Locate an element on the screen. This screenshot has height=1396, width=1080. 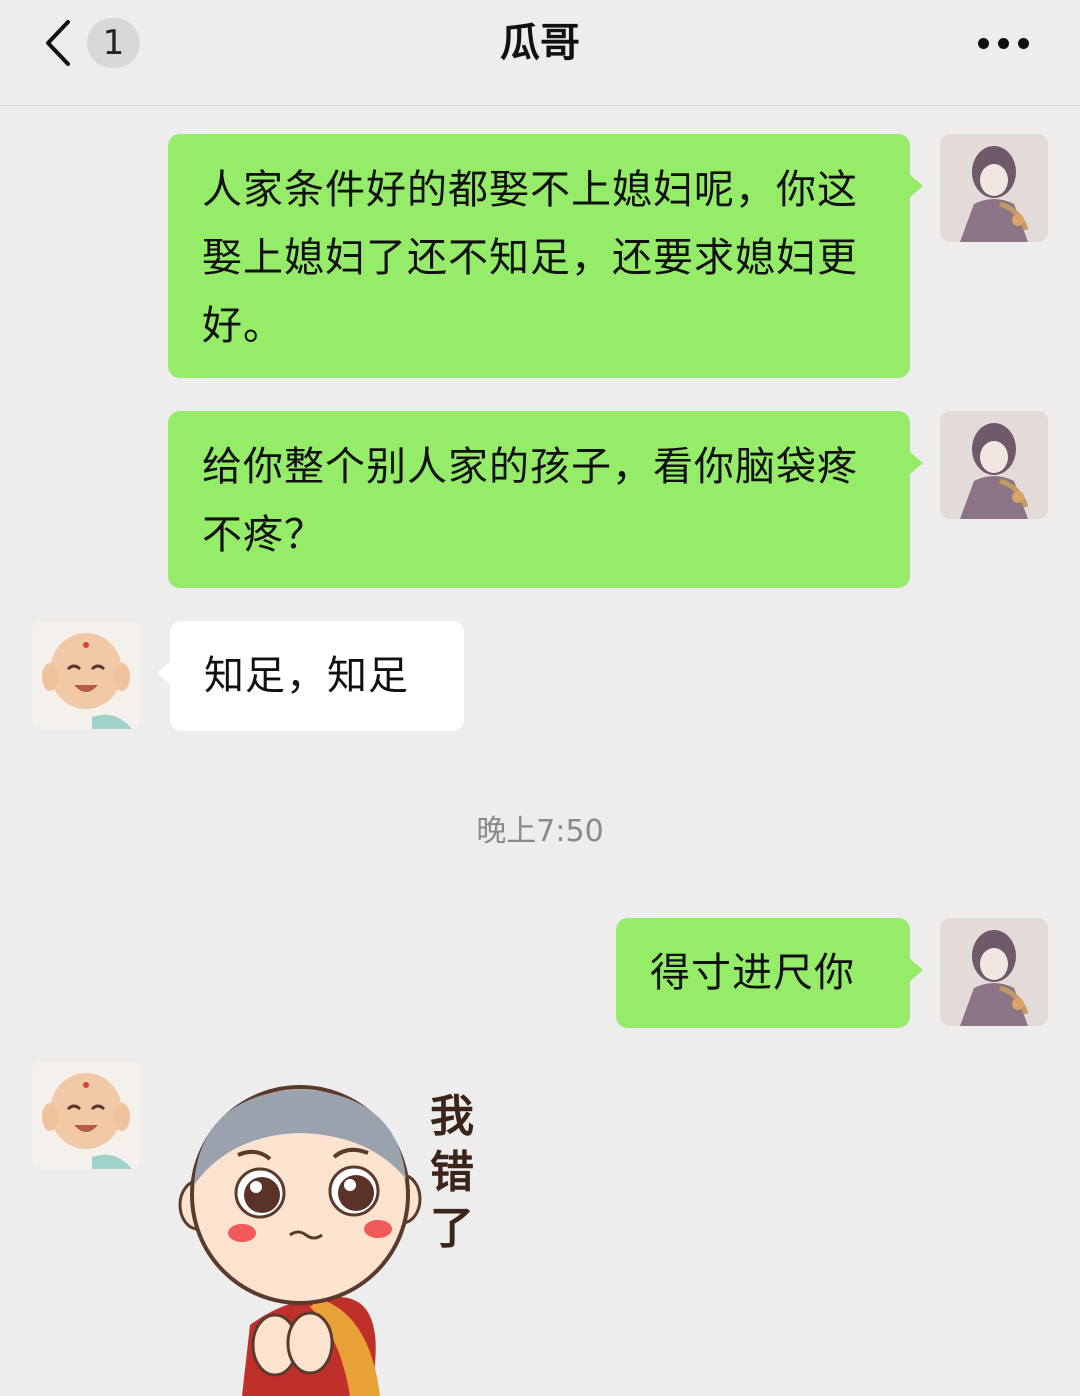
more-dots-icon is located at coordinates (1004, 44).